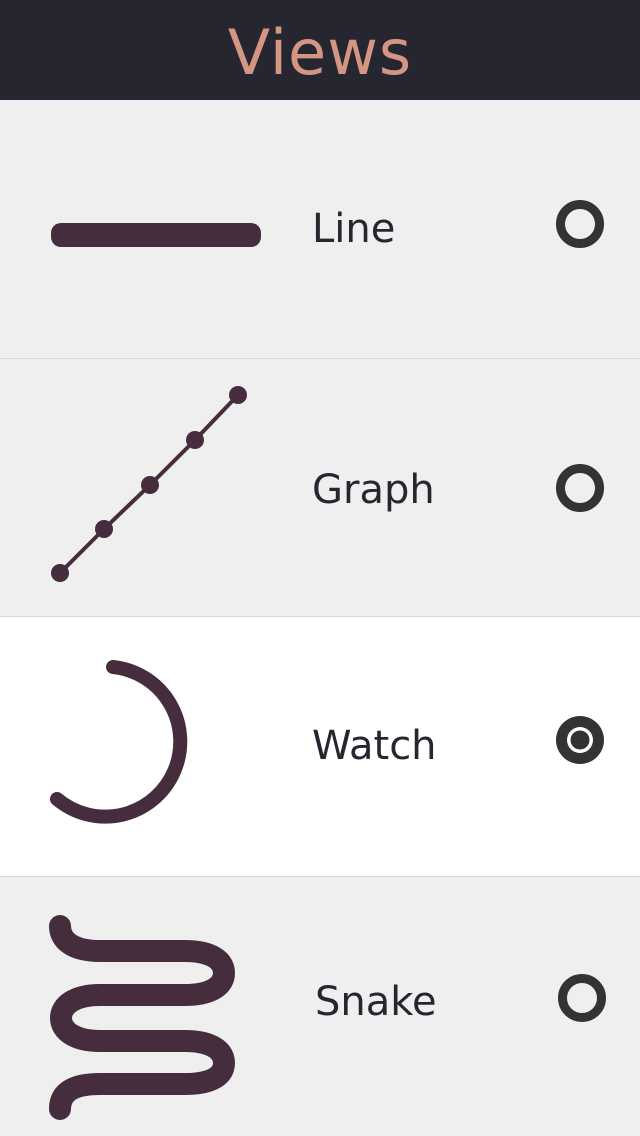 This screenshot has height=1136, width=640. Describe the element at coordinates (374, 746) in the screenshot. I see `view-label: Watch` at that location.